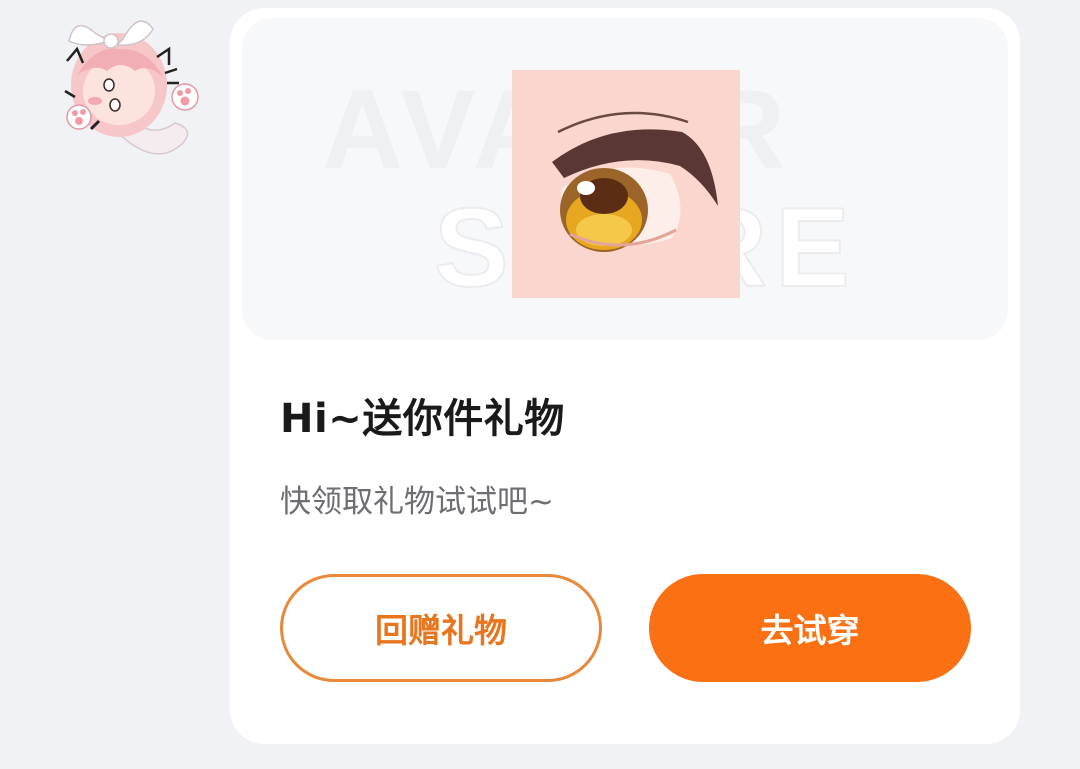  I want to click on return-gift-label: 回赠礼物, so click(441, 630).